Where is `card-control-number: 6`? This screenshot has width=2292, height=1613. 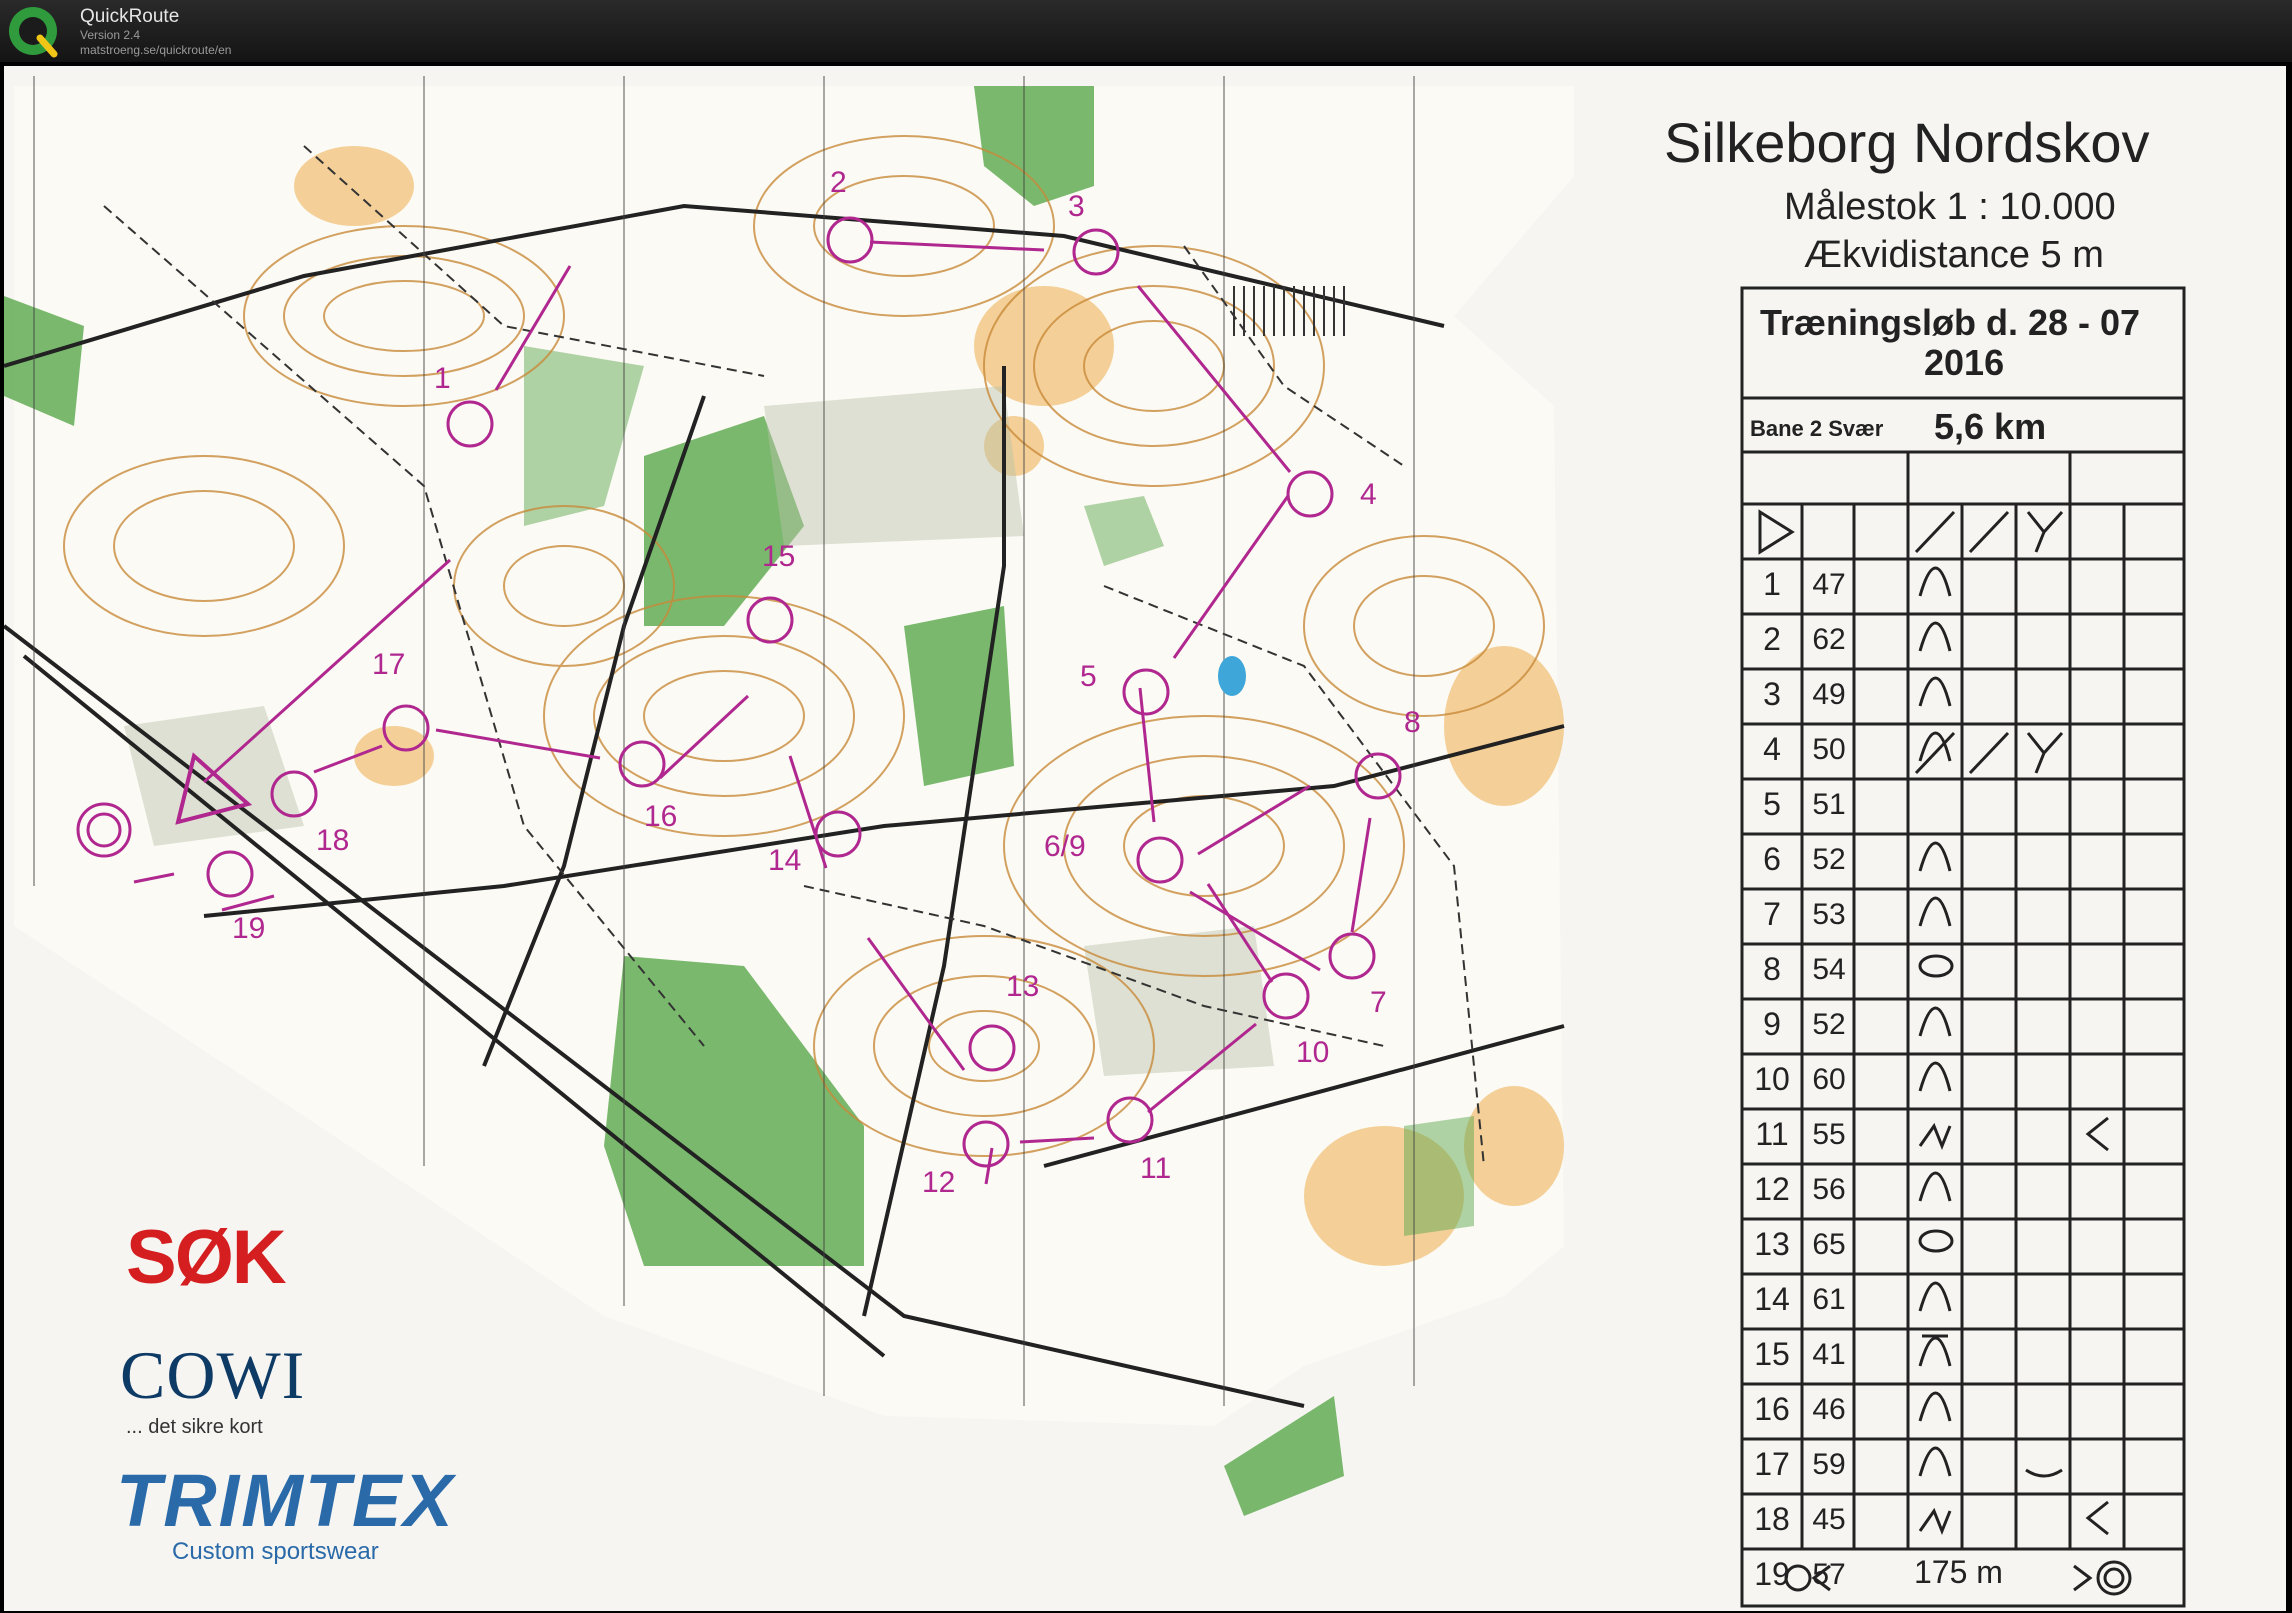 card-control-number: 6 is located at coordinates (1772, 859).